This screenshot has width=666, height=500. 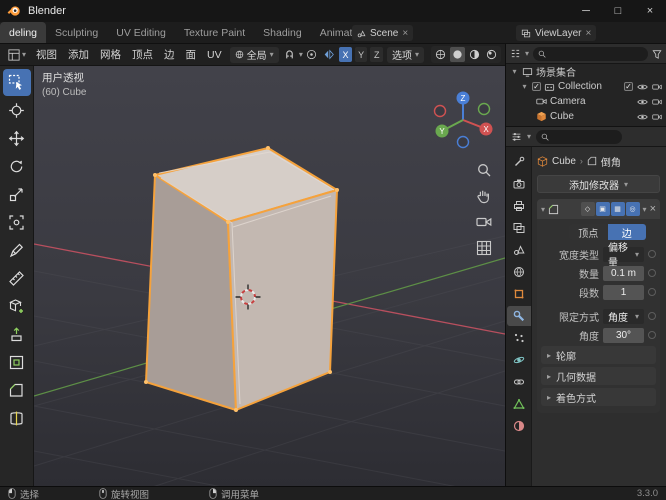 I want to click on tool-rotate, so click(x=17, y=166).